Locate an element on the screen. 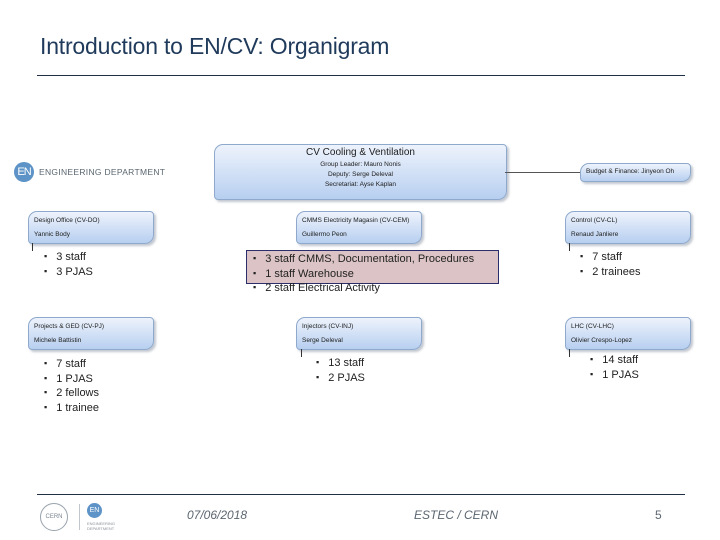 The image size is (720, 540). org-box-control: Control (CV-CL) Renaud Janliere is located at coordinates (628, 227).